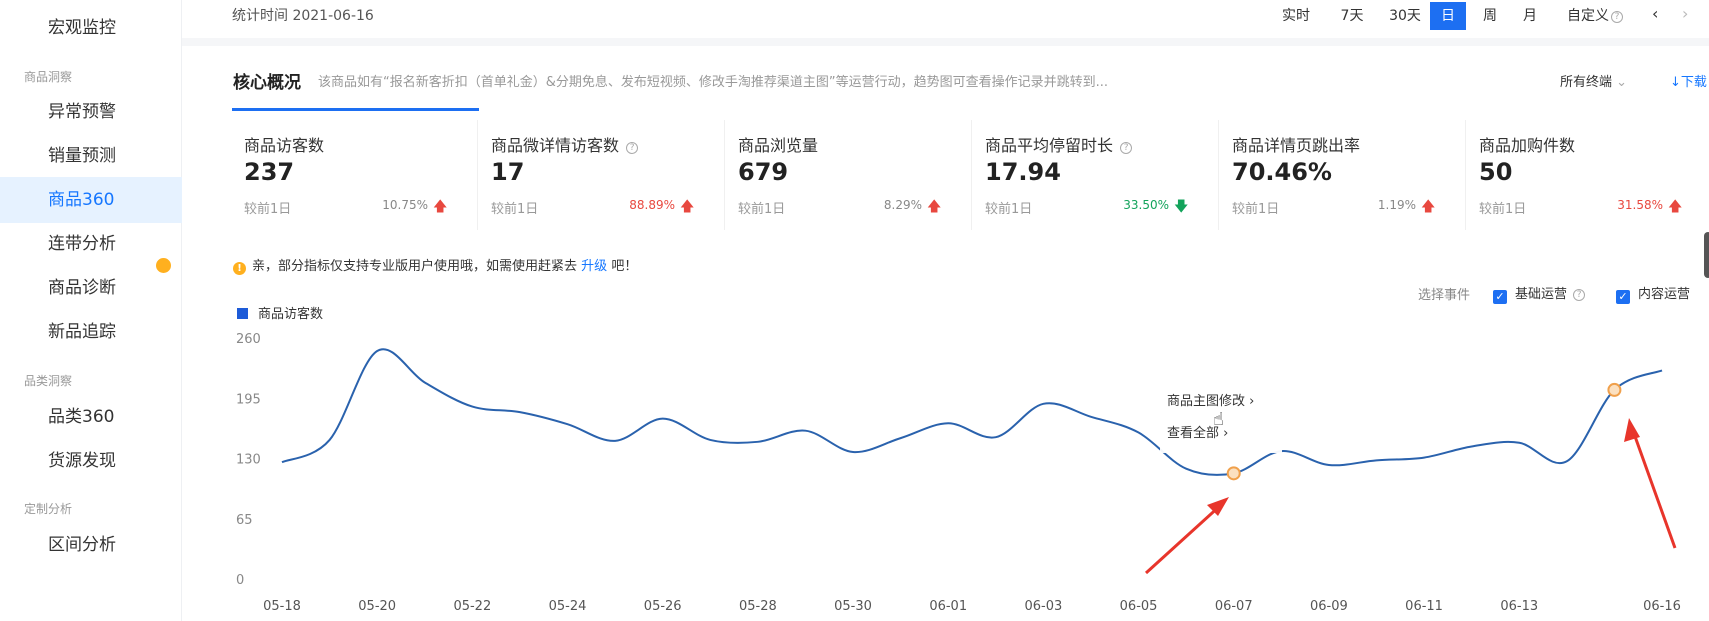  What do you see at coordinates (1448, 16) in the screenshot?
I see `range-day: 日` at bounding box center [1448, 16].